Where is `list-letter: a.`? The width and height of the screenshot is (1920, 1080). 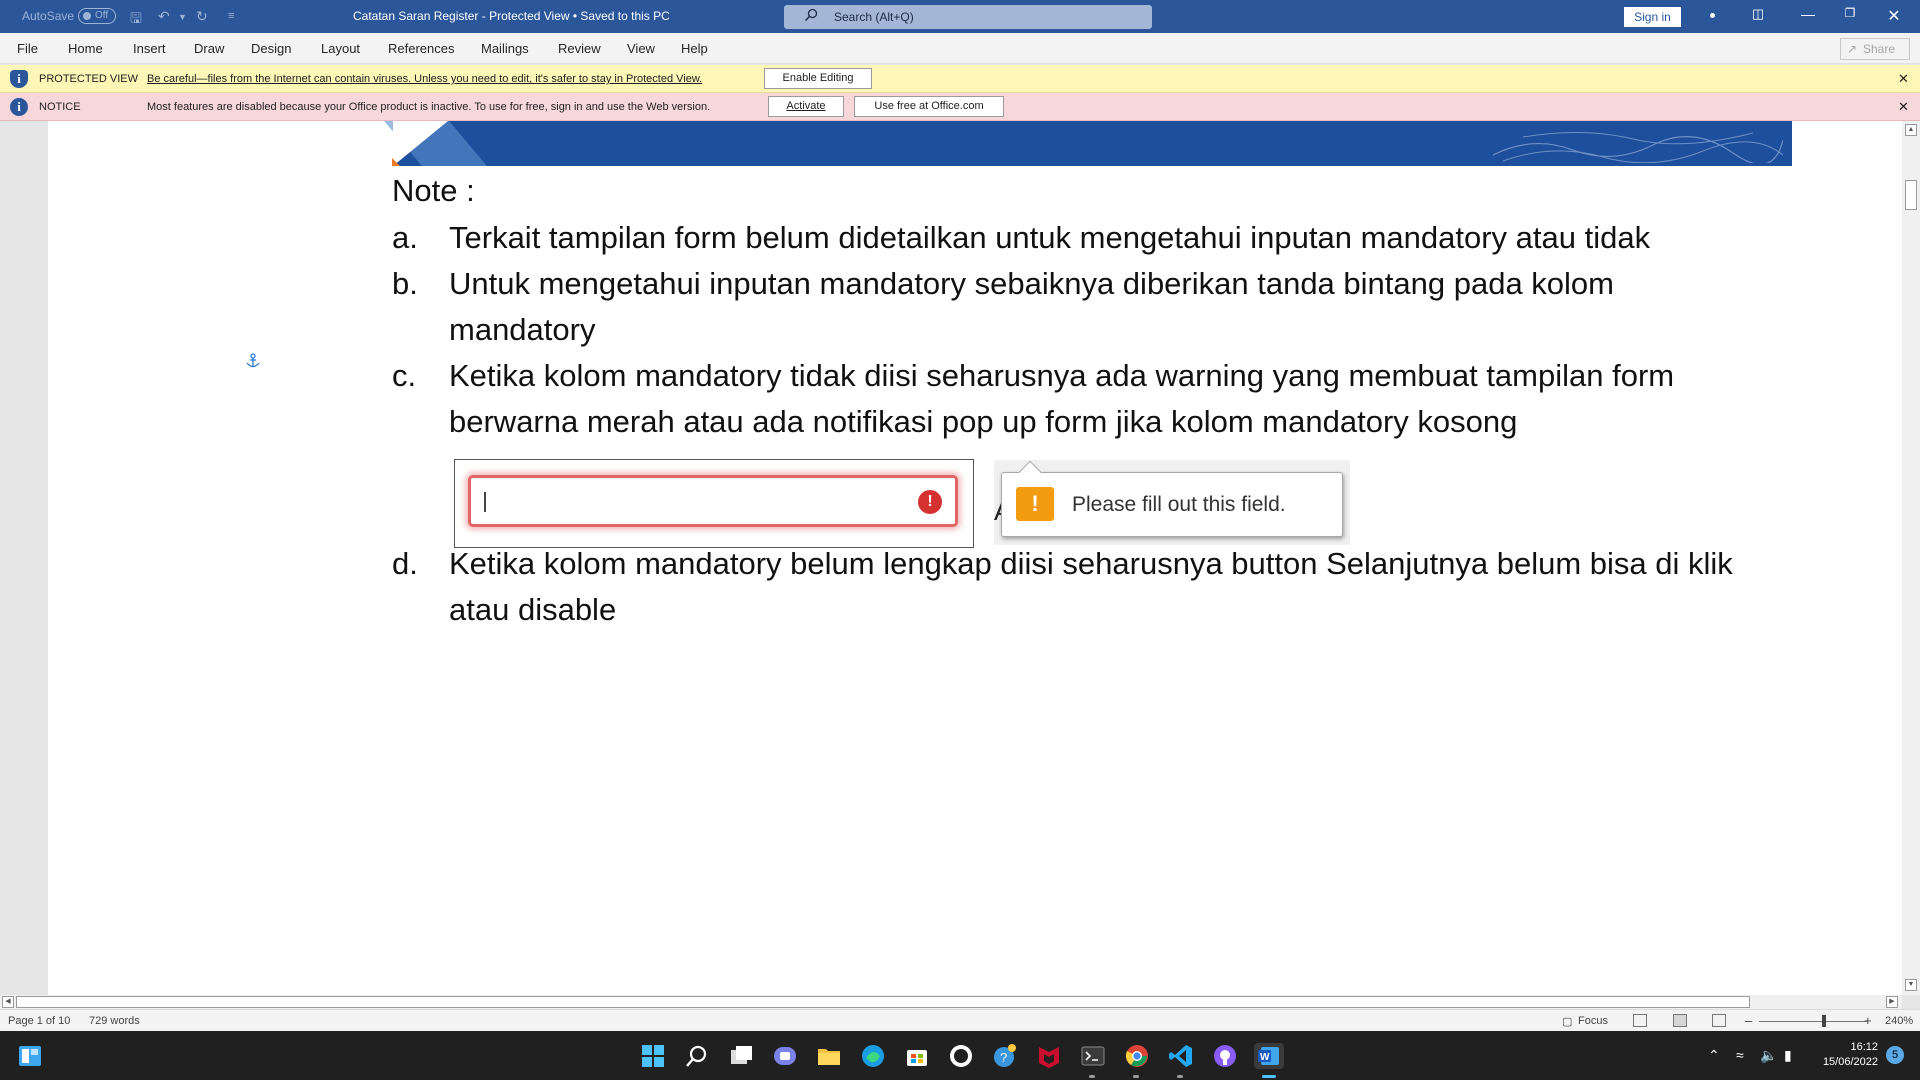 list-letter: a. is located at coordinates (405, 237).